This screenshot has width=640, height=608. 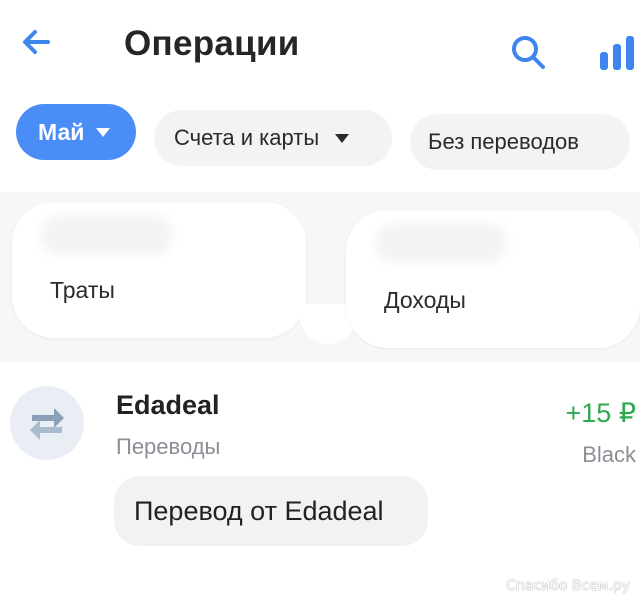 I want to click on operation-avatar, so click(x=47, y=423).